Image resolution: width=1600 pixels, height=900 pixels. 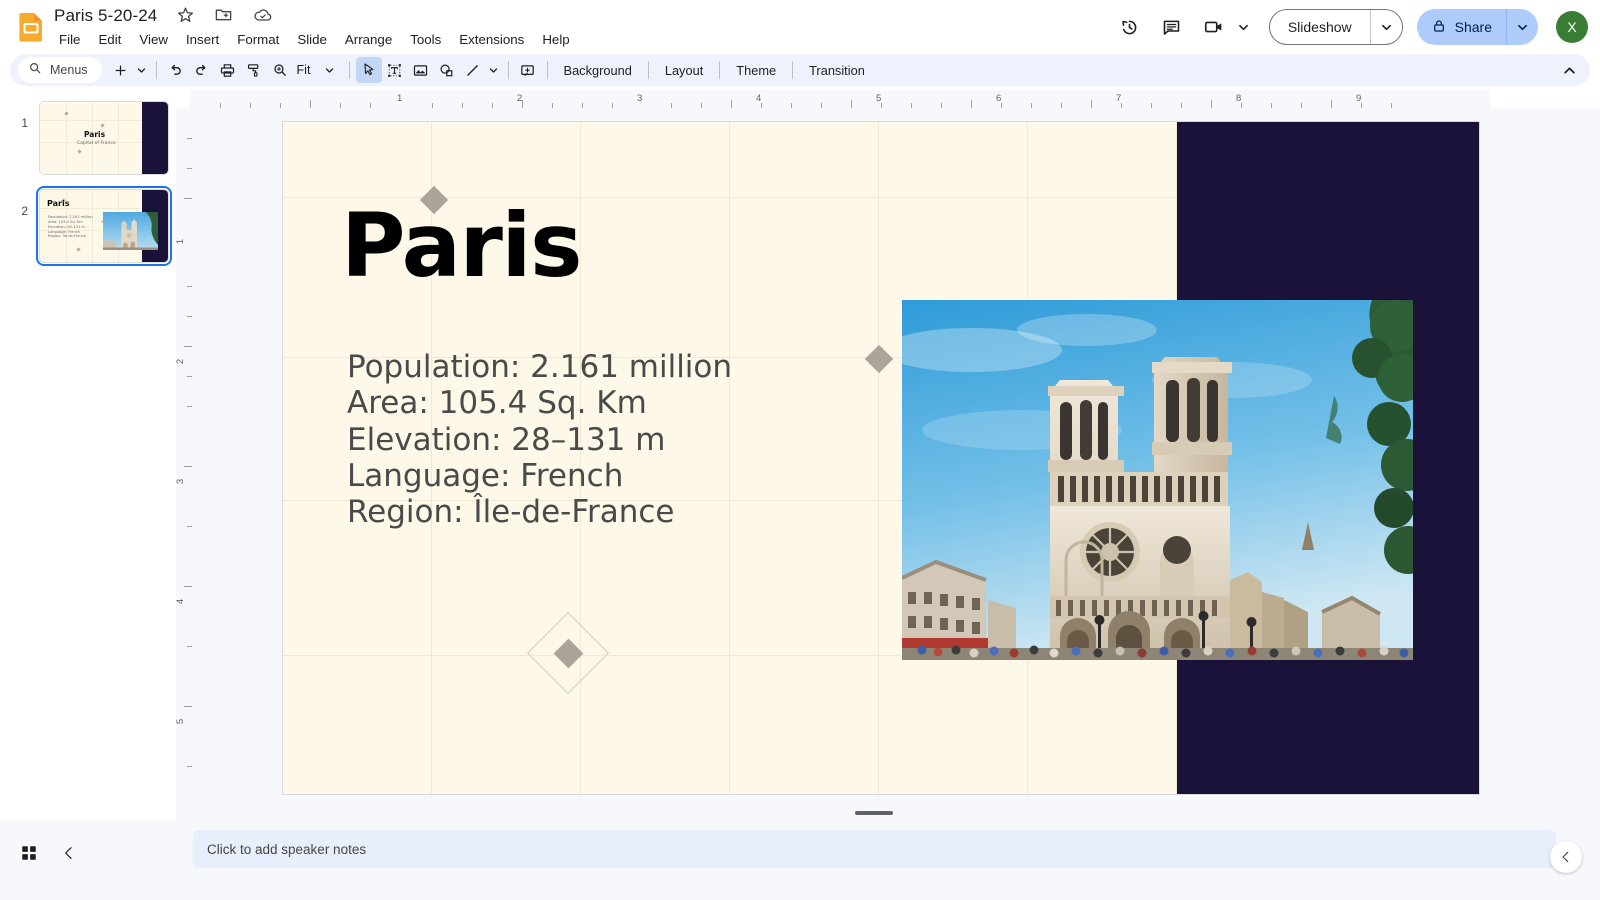 I want to click on zoom-level-value: Fit, so click(x=306, y=70).